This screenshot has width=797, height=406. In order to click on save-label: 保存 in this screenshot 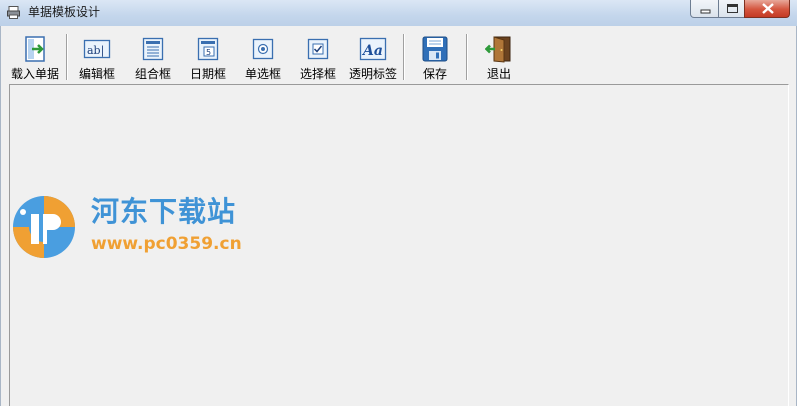, I will do `click(434, 74)`.